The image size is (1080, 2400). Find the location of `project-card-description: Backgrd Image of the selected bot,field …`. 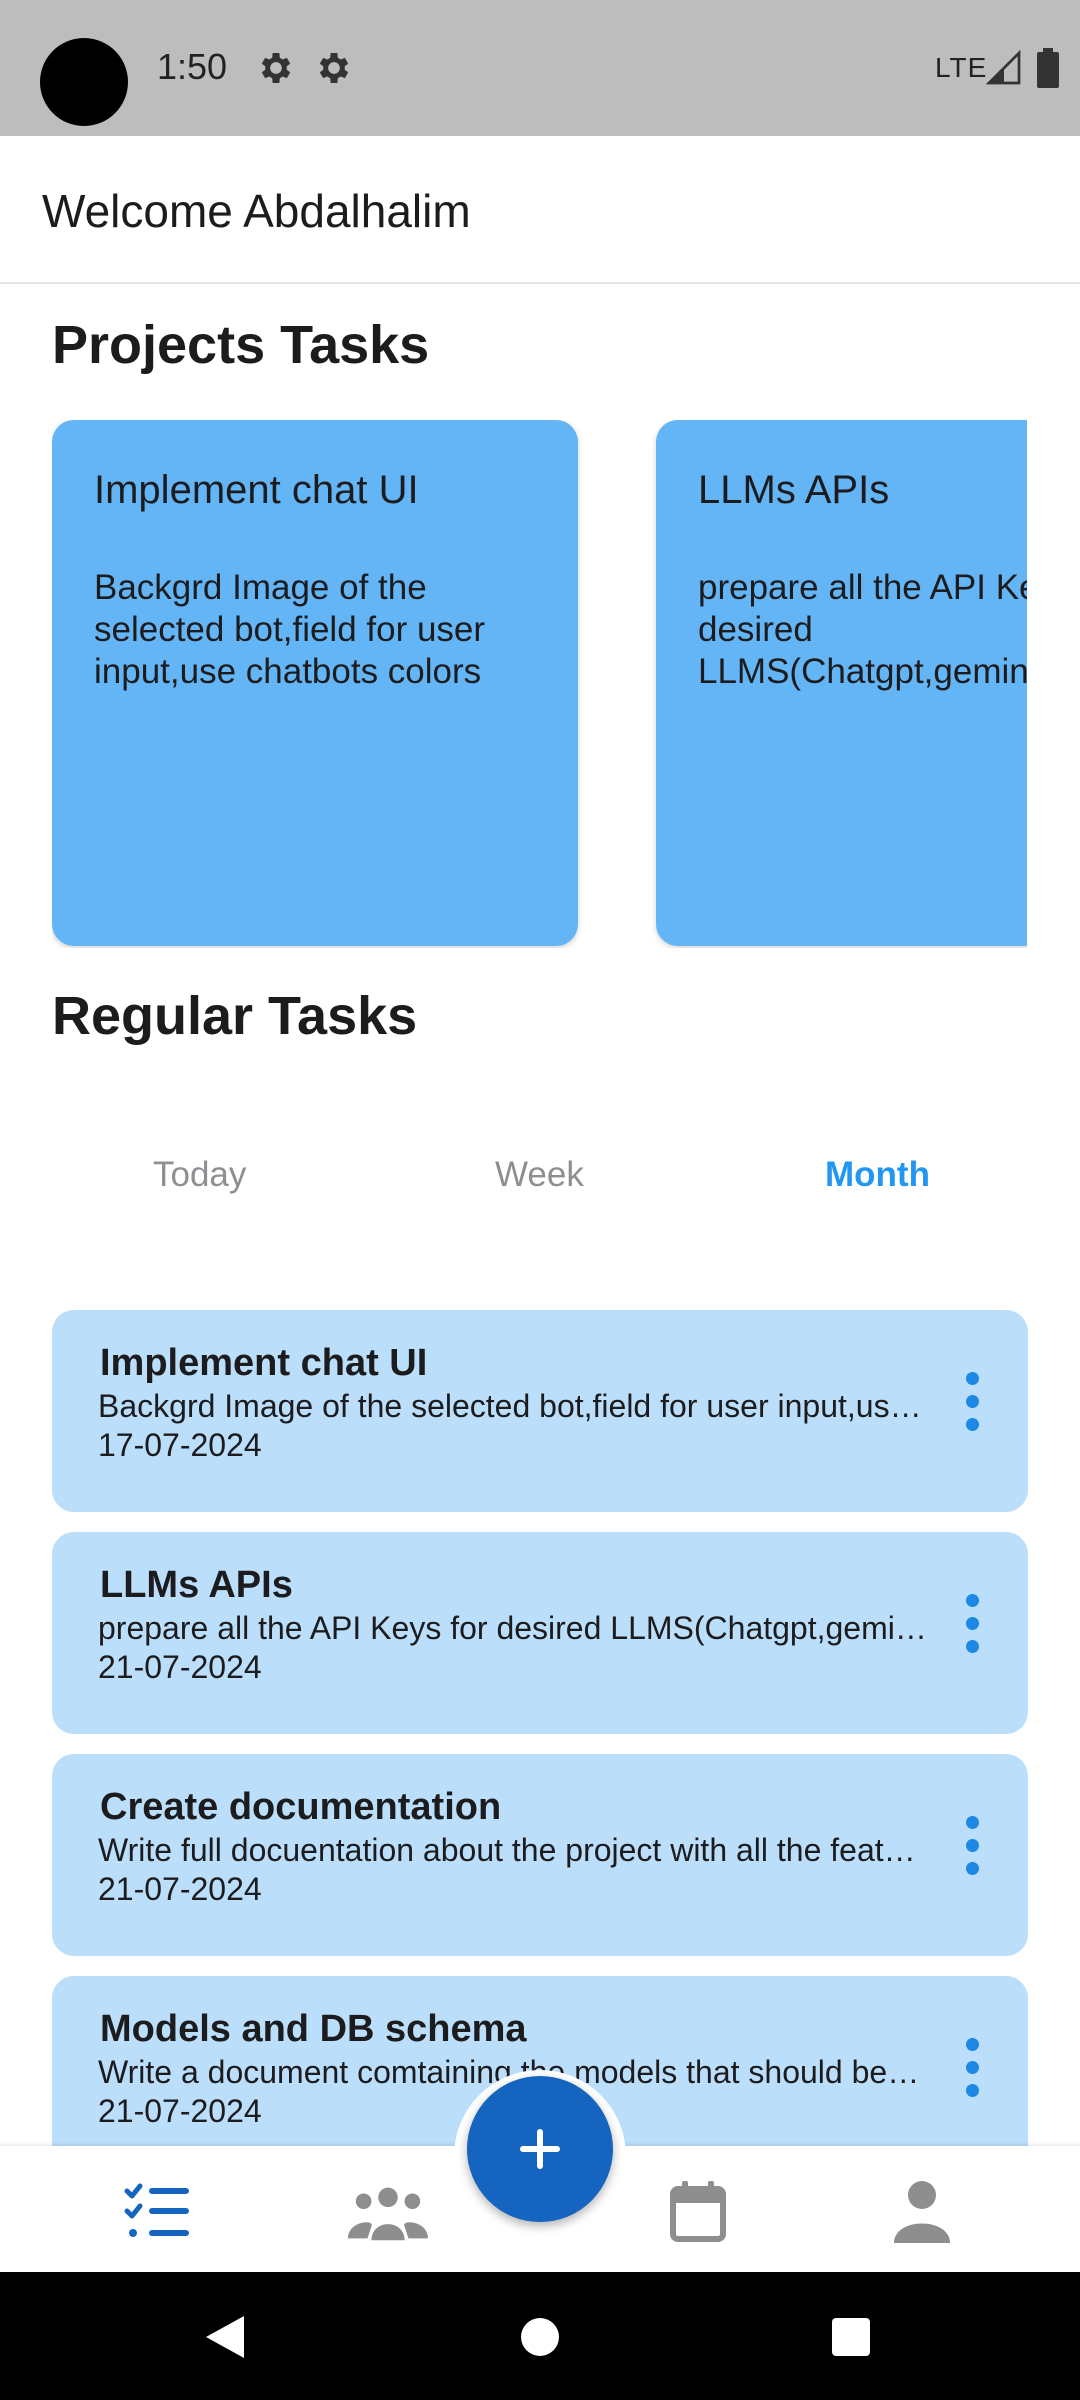

project-card-description: Backgrd Image of the selected bot,field … is located at coordinates (290, 629).